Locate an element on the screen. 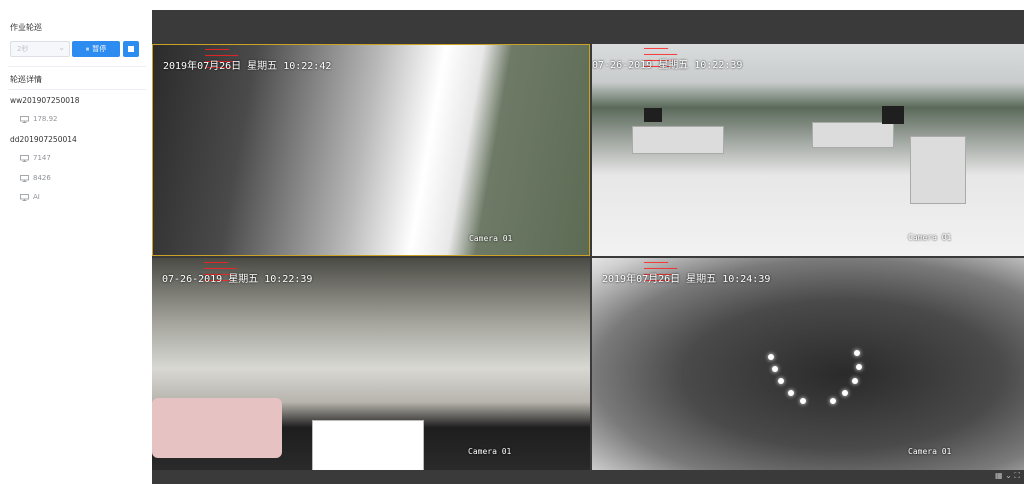  pause-button: ⏸ 暂停 is located at coordinates (96, 49).